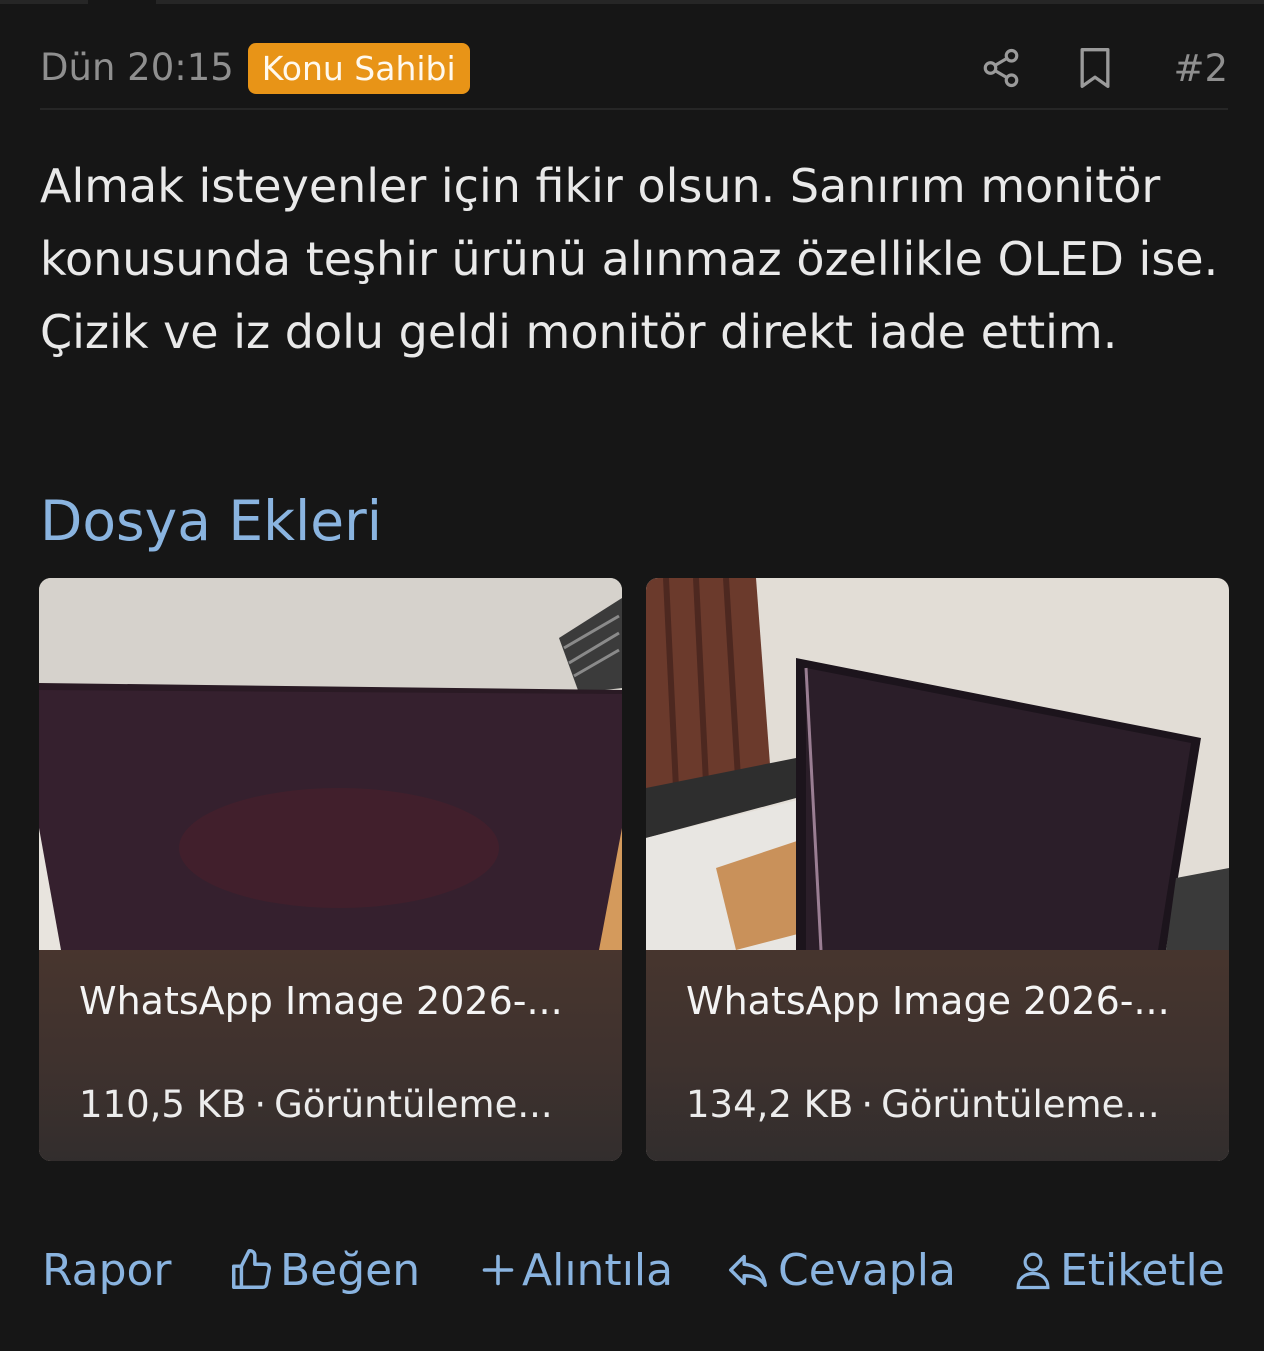  What do you see at coordinates (748, 1270) in the screenshot?
I see `reply-icon` at bounding box center [748, 1270].